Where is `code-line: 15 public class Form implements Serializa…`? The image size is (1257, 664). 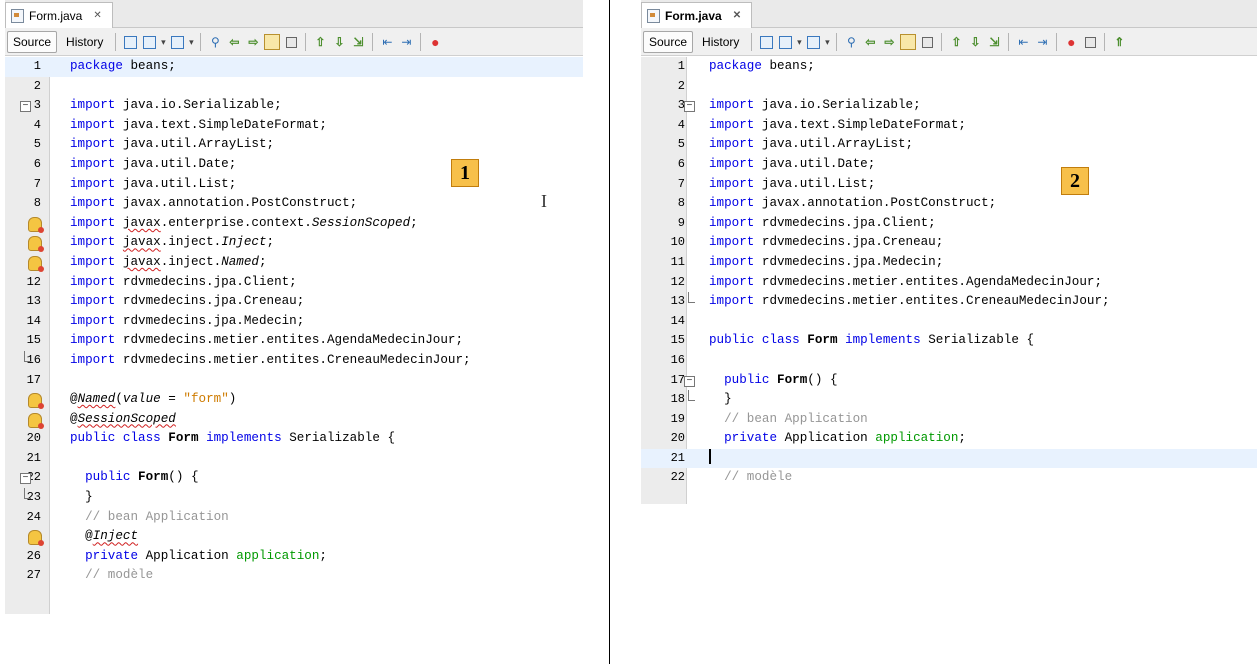
code-line: 15 public class Form implements Serializa… is located at coordinates (949, 341).